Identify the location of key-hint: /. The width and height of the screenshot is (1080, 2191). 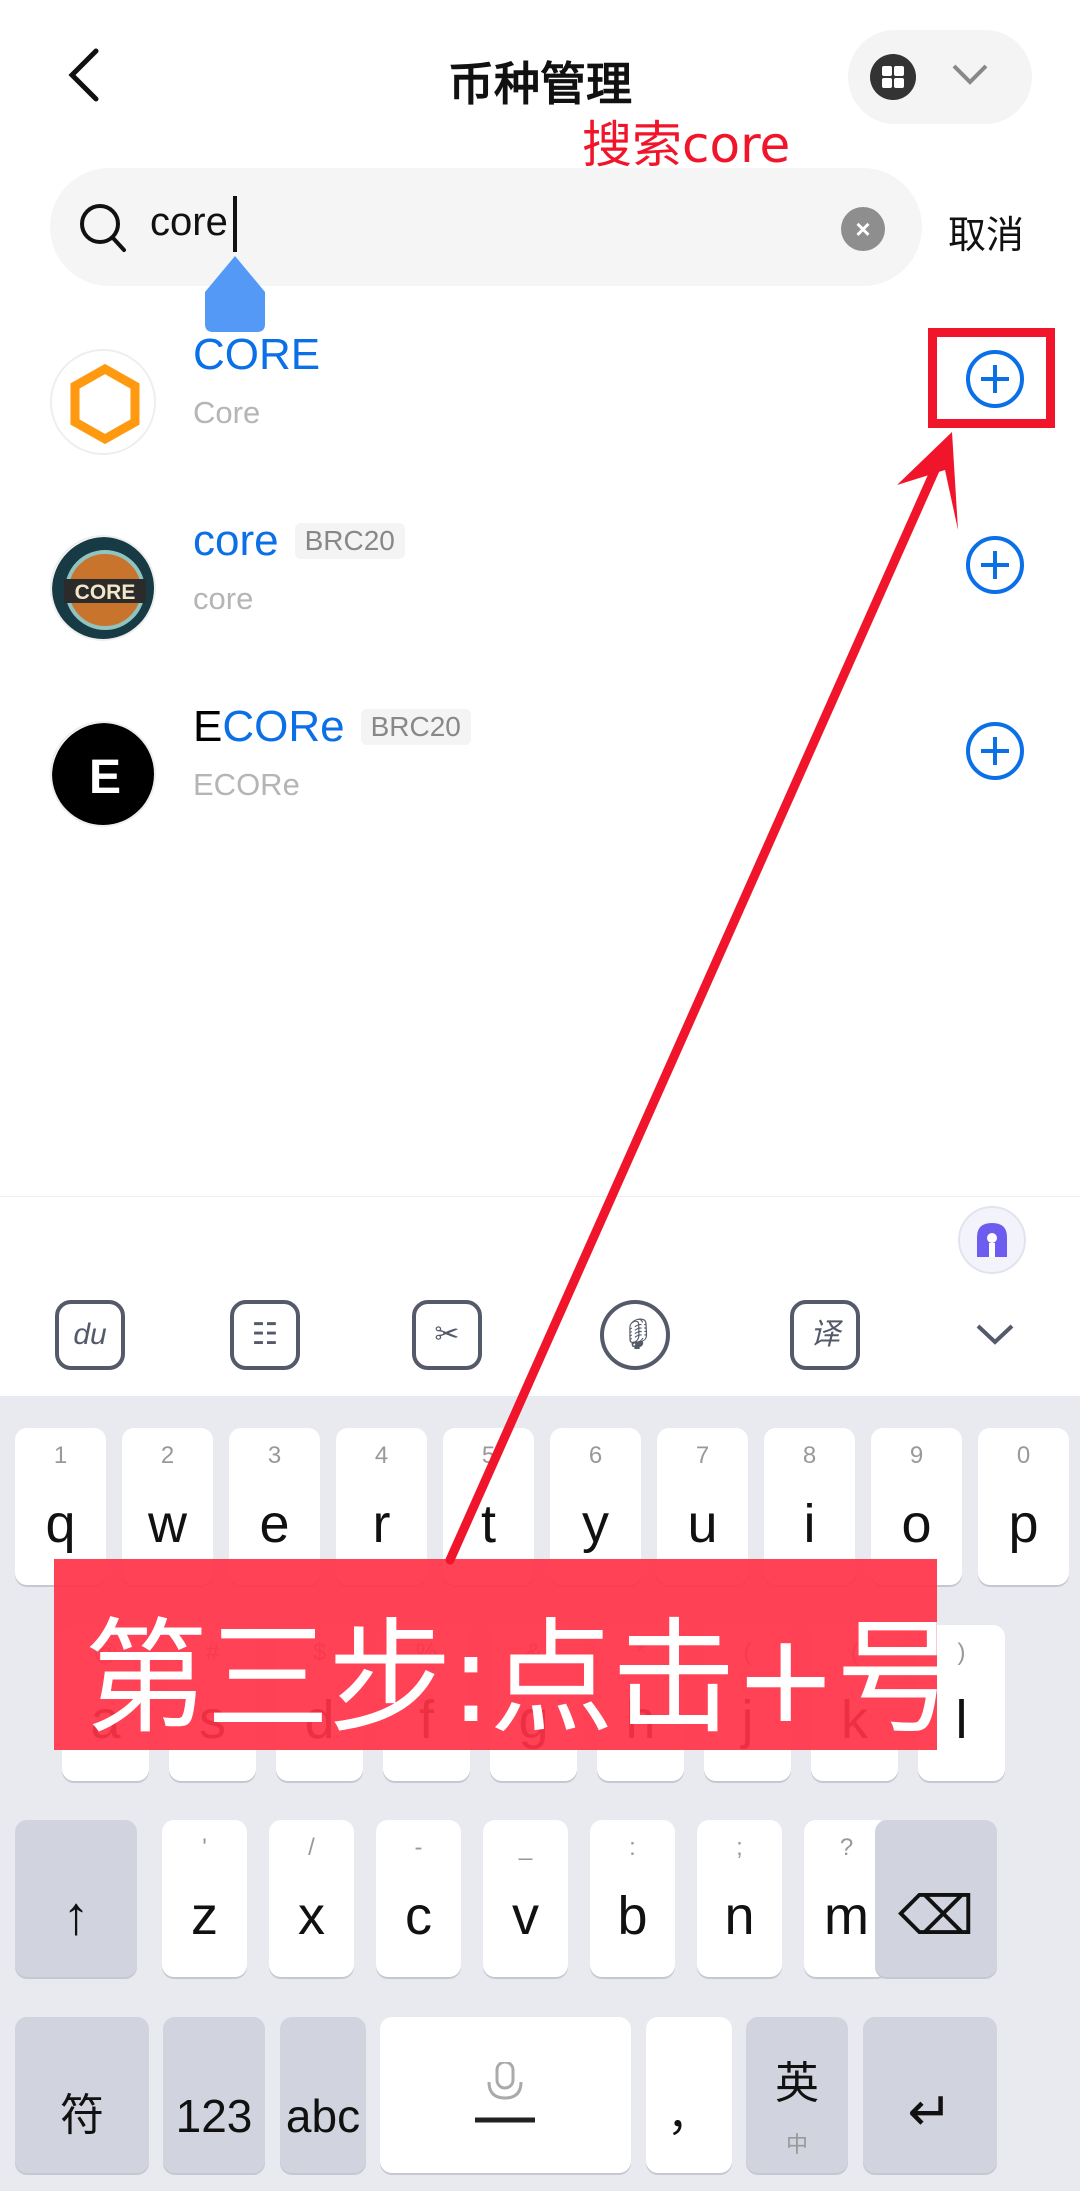
(311, 1847).